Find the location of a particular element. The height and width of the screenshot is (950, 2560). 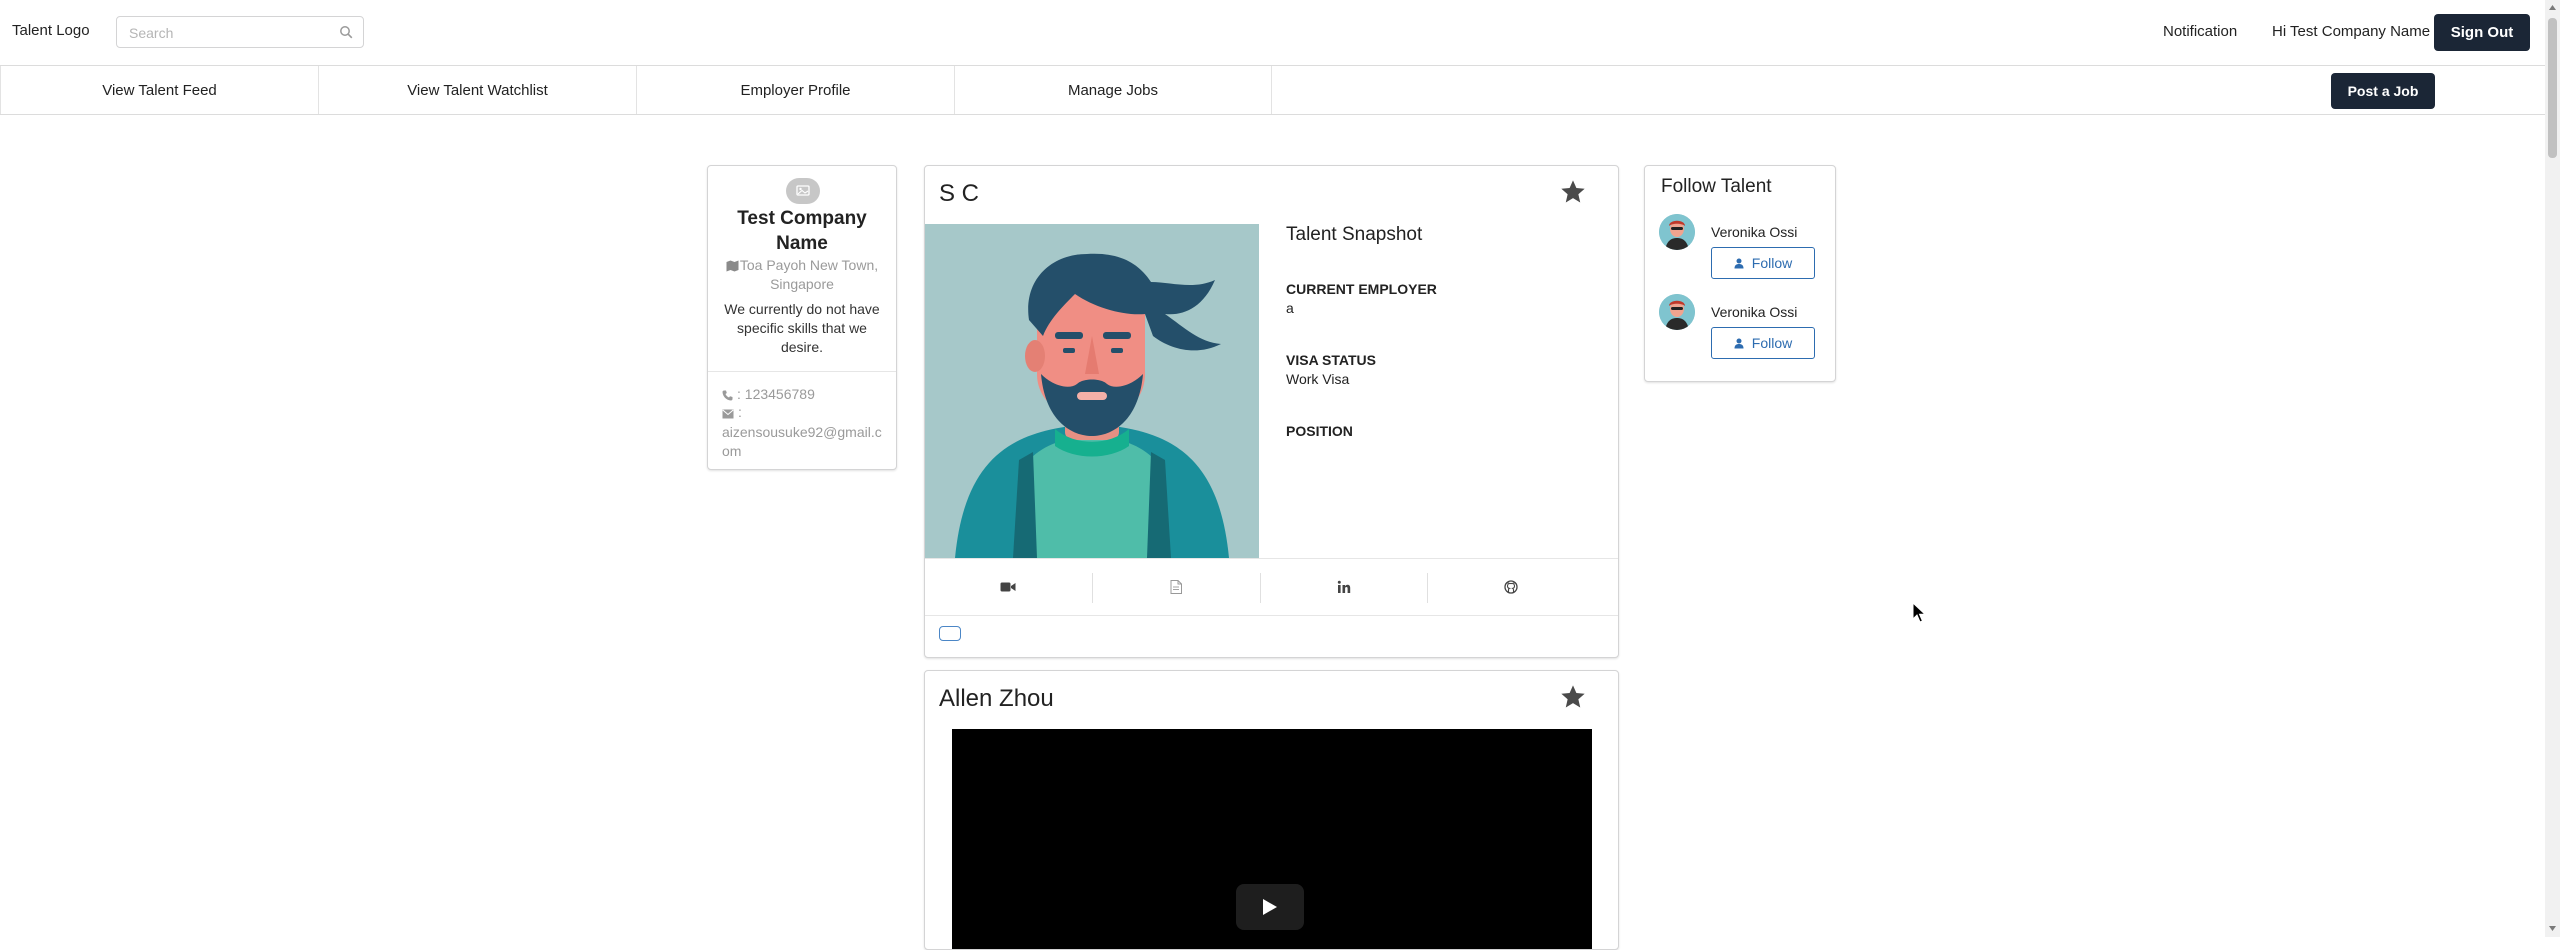

talent-photo is located at coordinates (1092, 391).